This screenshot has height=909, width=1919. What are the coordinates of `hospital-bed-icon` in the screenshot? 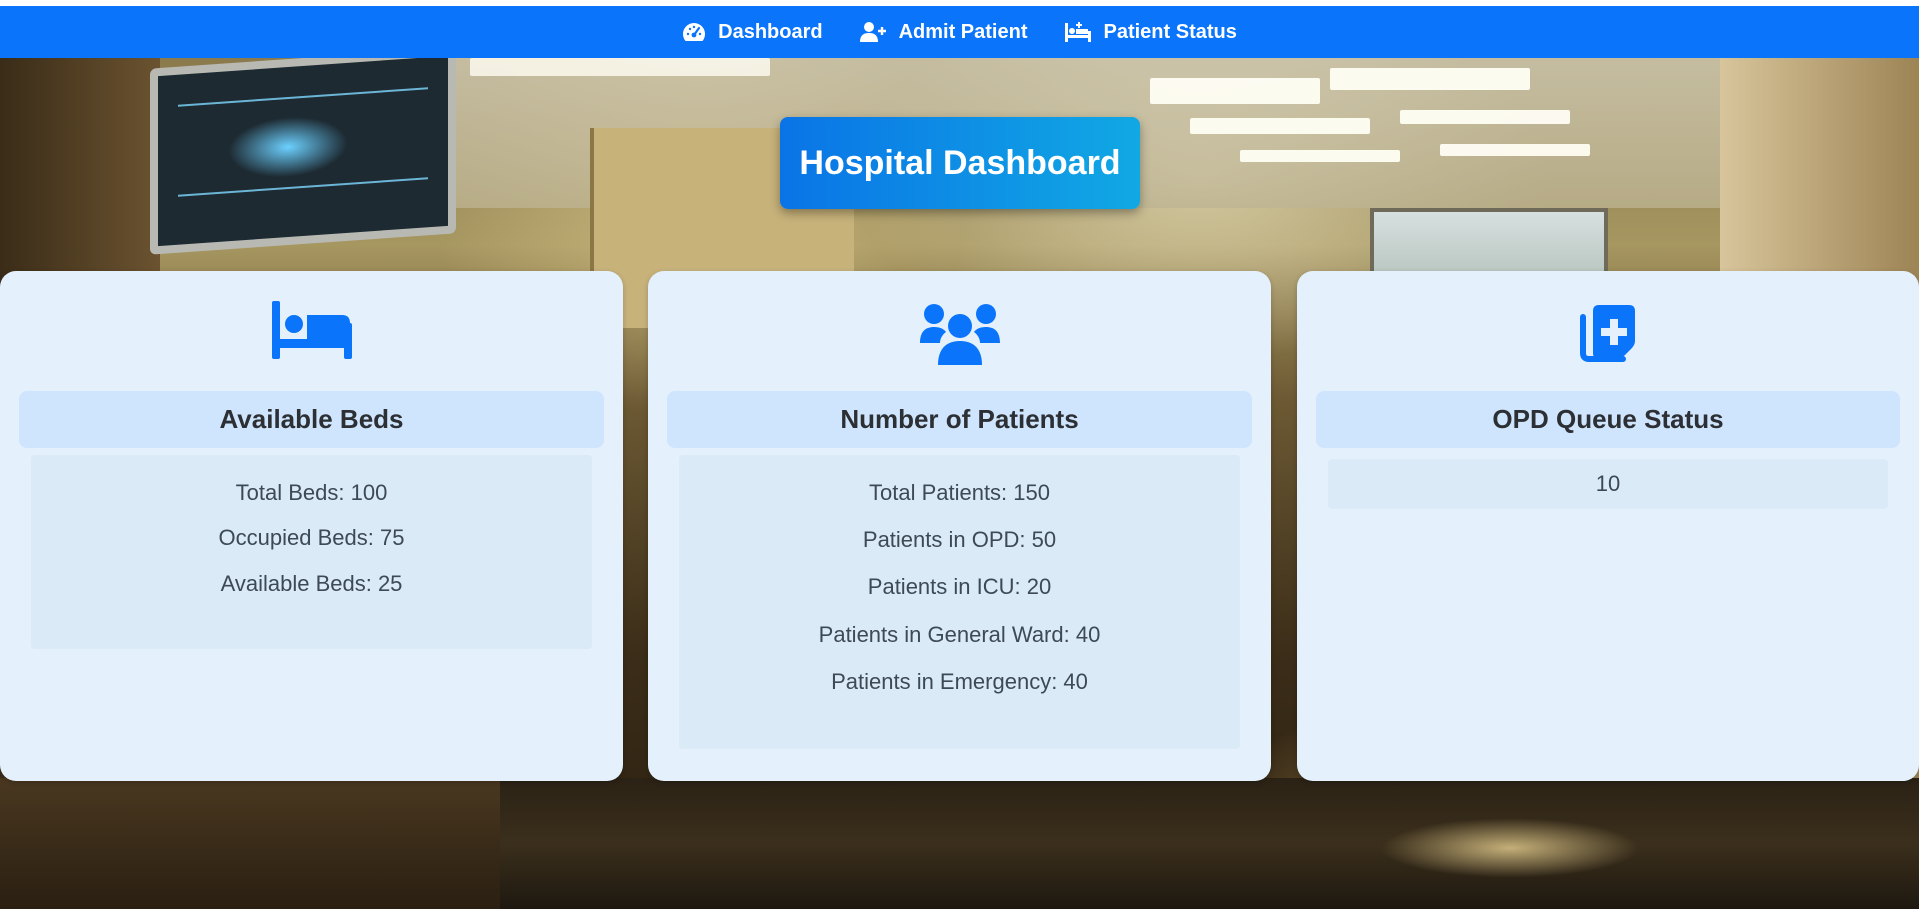 It's located at (1078, 32).